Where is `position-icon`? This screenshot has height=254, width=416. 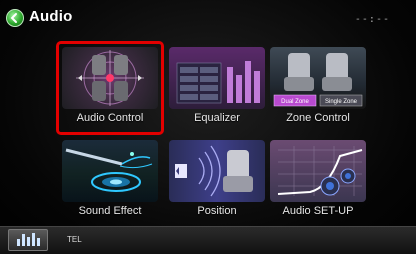 position-icon is located at coordinates (217, 171).